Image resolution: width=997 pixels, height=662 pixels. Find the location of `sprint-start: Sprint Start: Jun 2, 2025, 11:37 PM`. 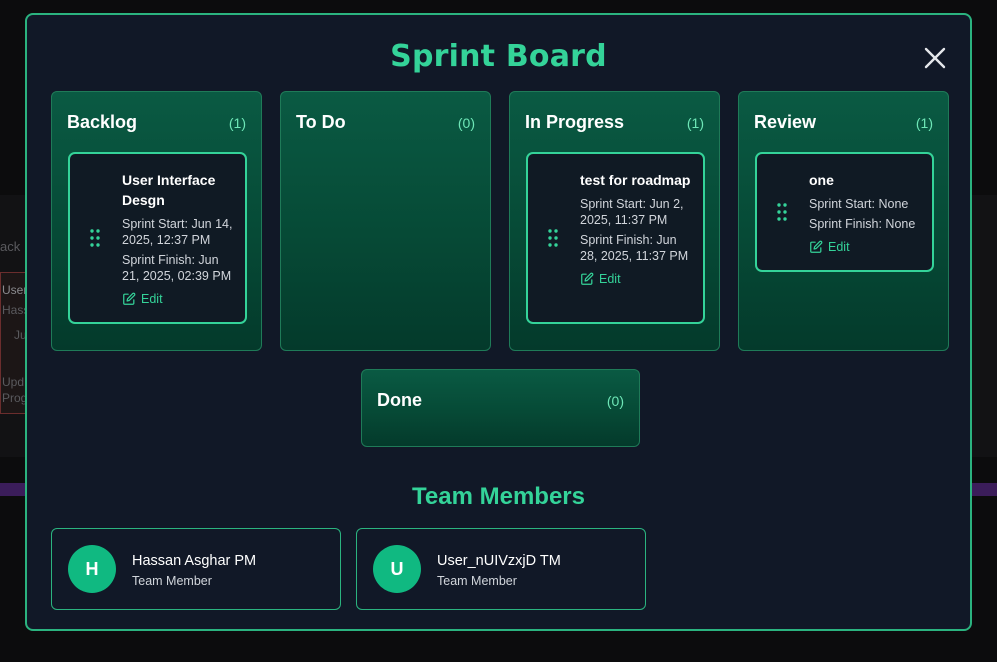

sprint-start: Sprint Start: Jun 2, 2025, 11:37 PM is located at coordinates (632, 212).